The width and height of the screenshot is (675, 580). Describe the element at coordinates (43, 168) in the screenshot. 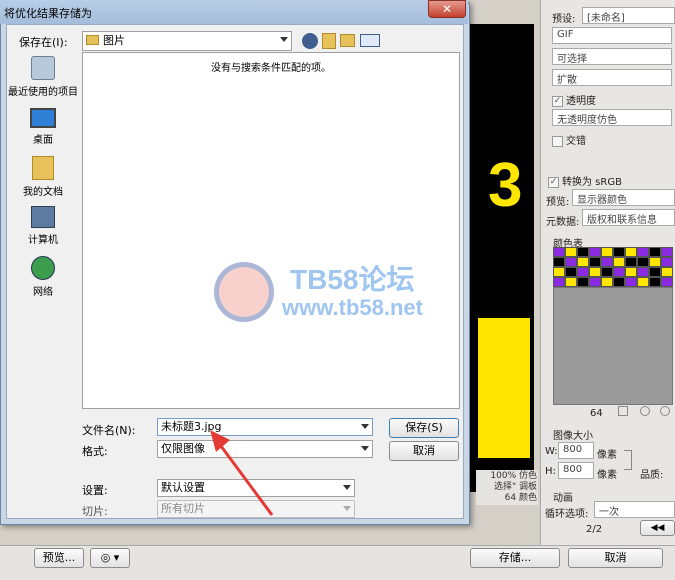

I see `documents-icon` at that location.